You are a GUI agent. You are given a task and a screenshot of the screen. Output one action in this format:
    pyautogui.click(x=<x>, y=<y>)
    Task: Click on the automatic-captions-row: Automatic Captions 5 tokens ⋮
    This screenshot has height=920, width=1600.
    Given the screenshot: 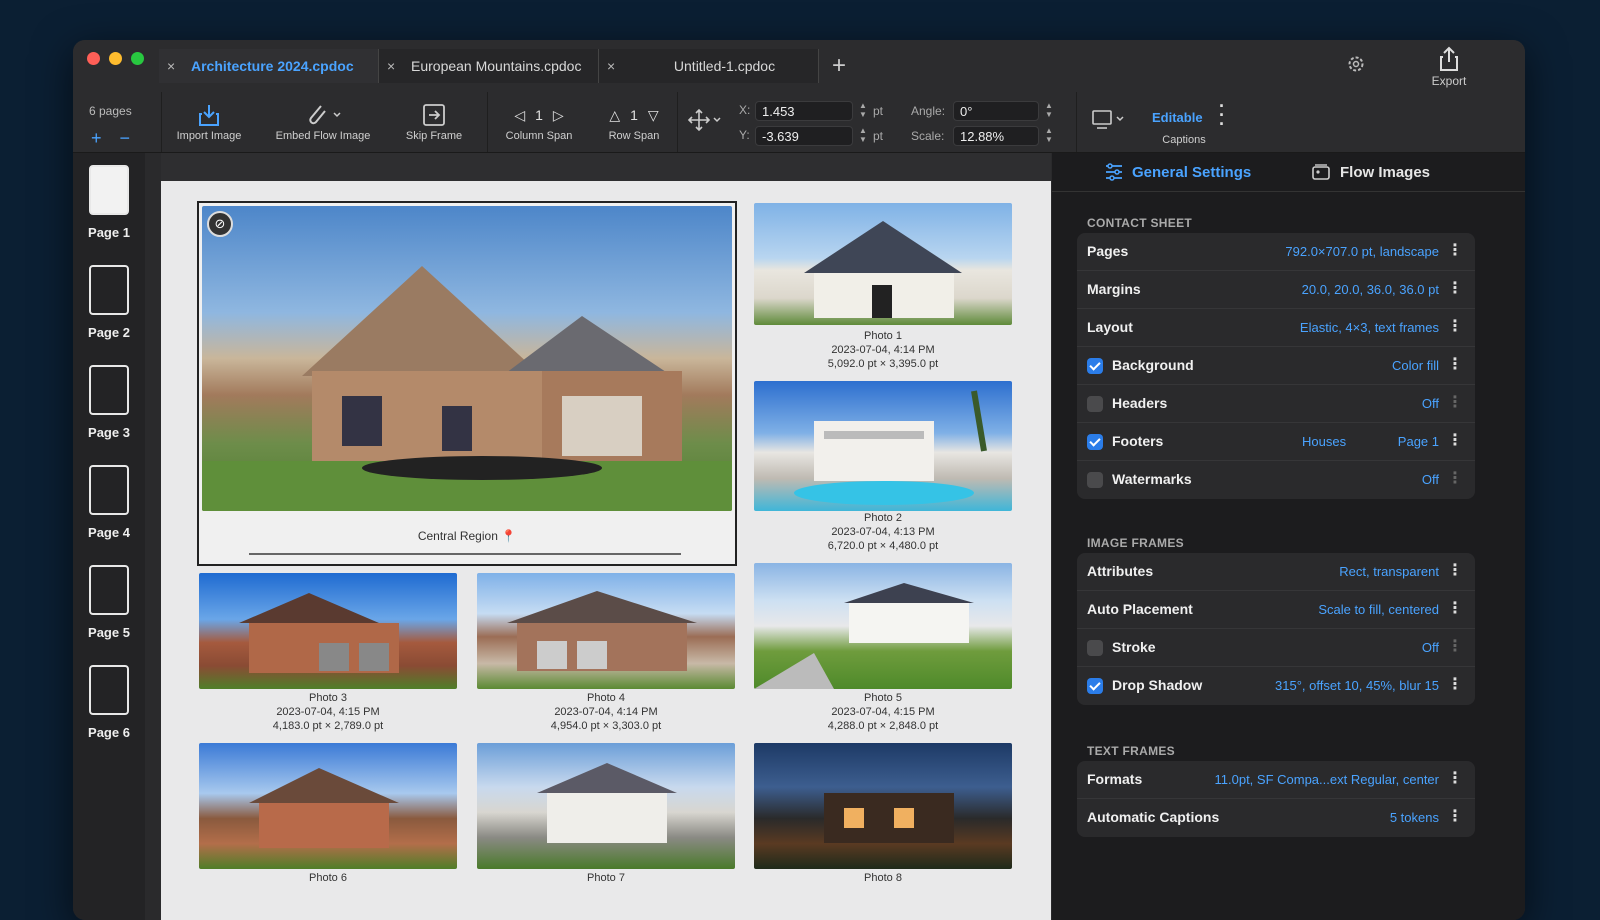 What is the action you would take?
    pyautogui.click(x=1276, y=818)
    